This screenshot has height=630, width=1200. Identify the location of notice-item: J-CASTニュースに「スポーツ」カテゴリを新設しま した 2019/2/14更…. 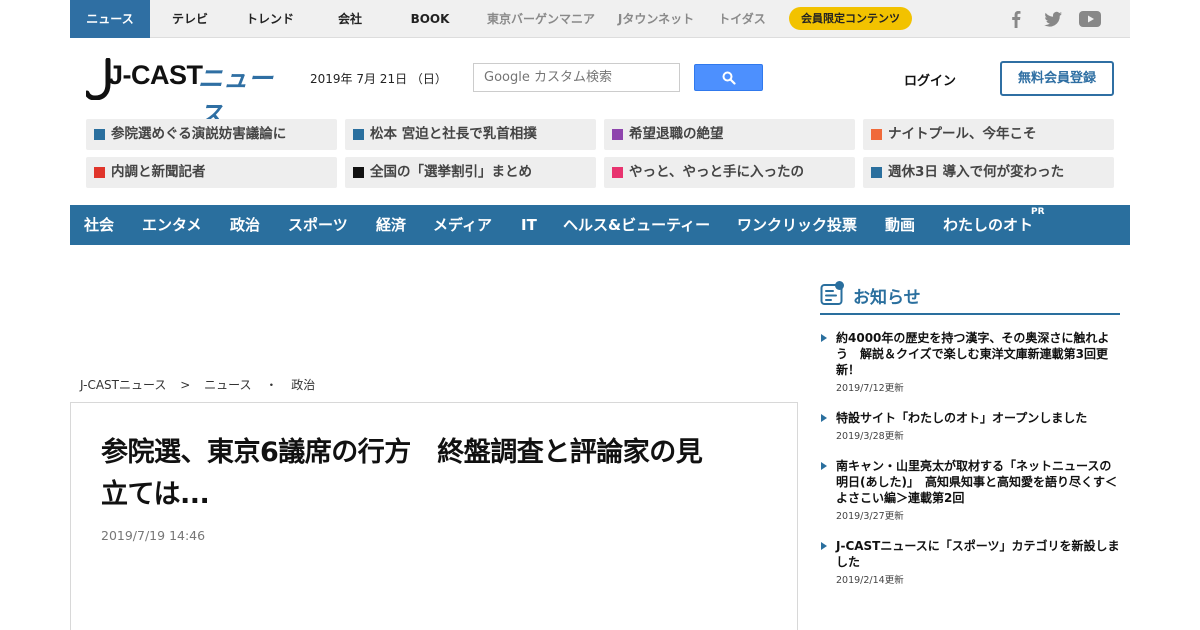
(970, 562).